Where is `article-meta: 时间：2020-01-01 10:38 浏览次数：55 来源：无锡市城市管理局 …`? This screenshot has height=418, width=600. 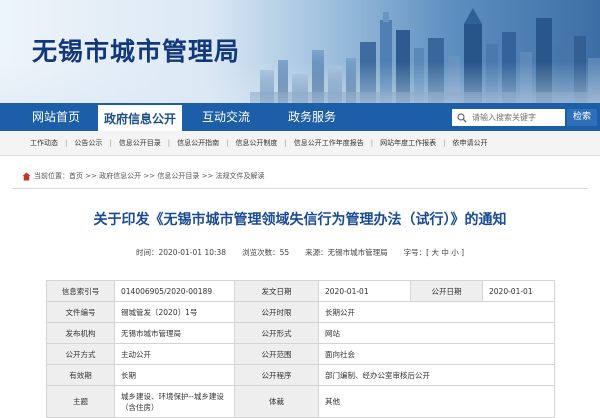 article-meta: 时间：2020-01-01 10:38 浏览次数：55 来源：无锡市城市管理局 … is located at coordinates (300, 254).